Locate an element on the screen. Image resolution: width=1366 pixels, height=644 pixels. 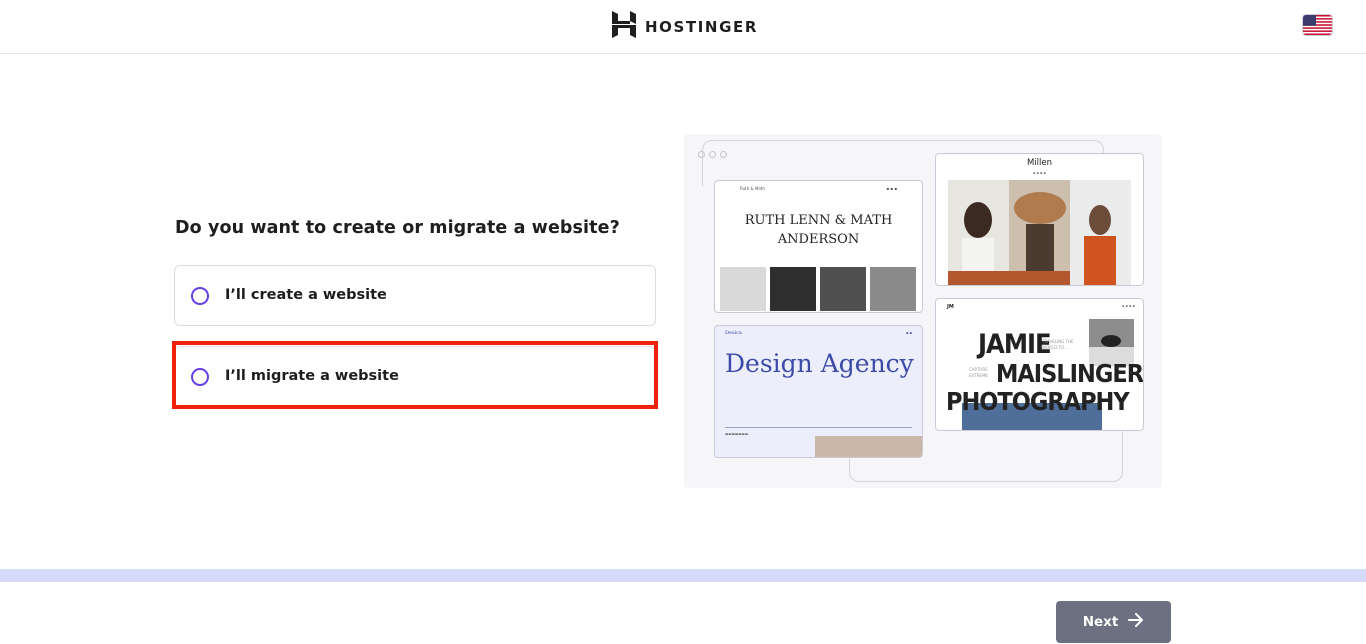
jm-line-1: JAMIE is located at coordinates (1015, 344).